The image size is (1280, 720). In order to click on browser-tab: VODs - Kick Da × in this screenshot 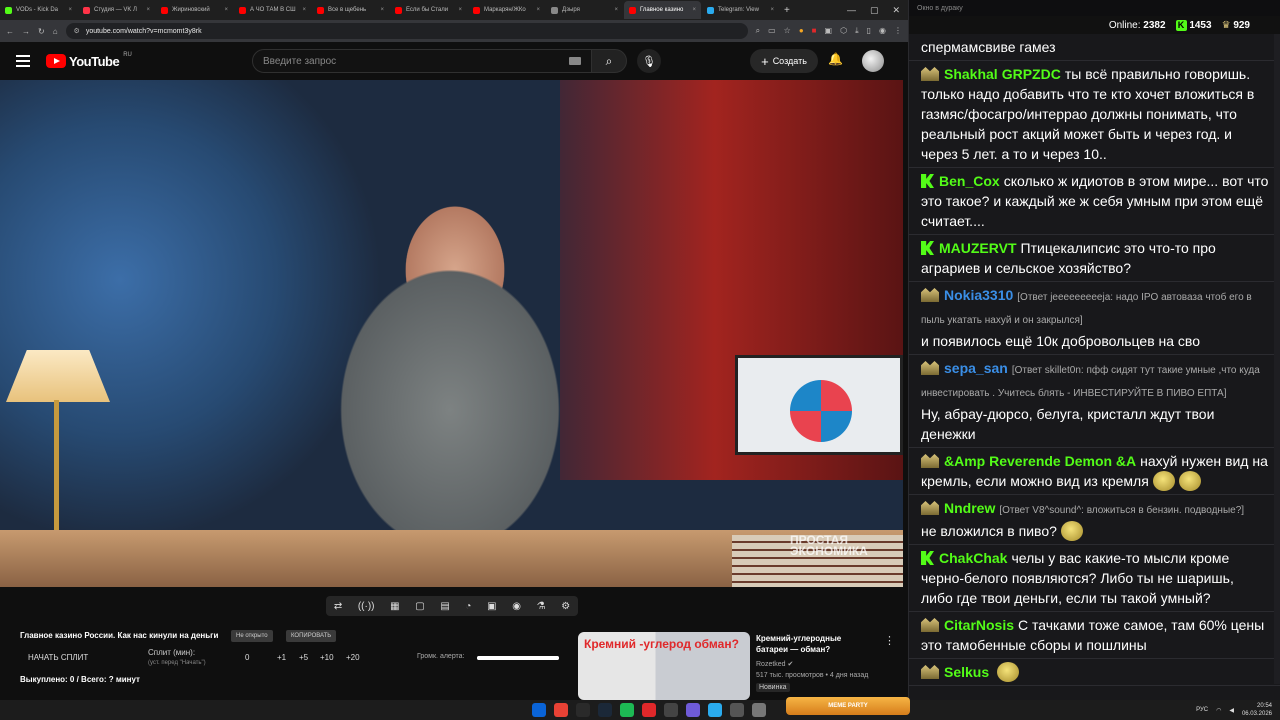, I will do `click(38, 10)`.